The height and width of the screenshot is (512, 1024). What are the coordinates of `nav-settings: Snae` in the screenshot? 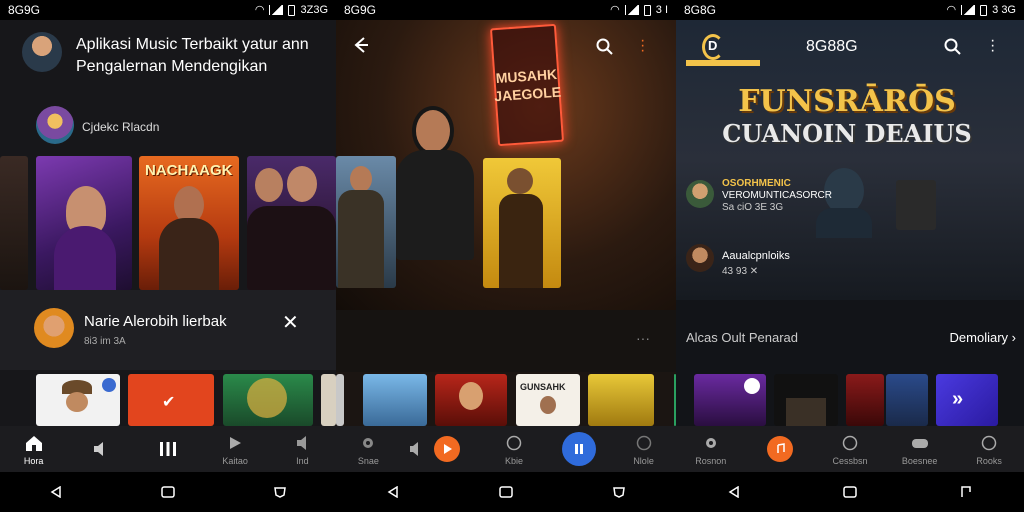 It's located at (368, 449).